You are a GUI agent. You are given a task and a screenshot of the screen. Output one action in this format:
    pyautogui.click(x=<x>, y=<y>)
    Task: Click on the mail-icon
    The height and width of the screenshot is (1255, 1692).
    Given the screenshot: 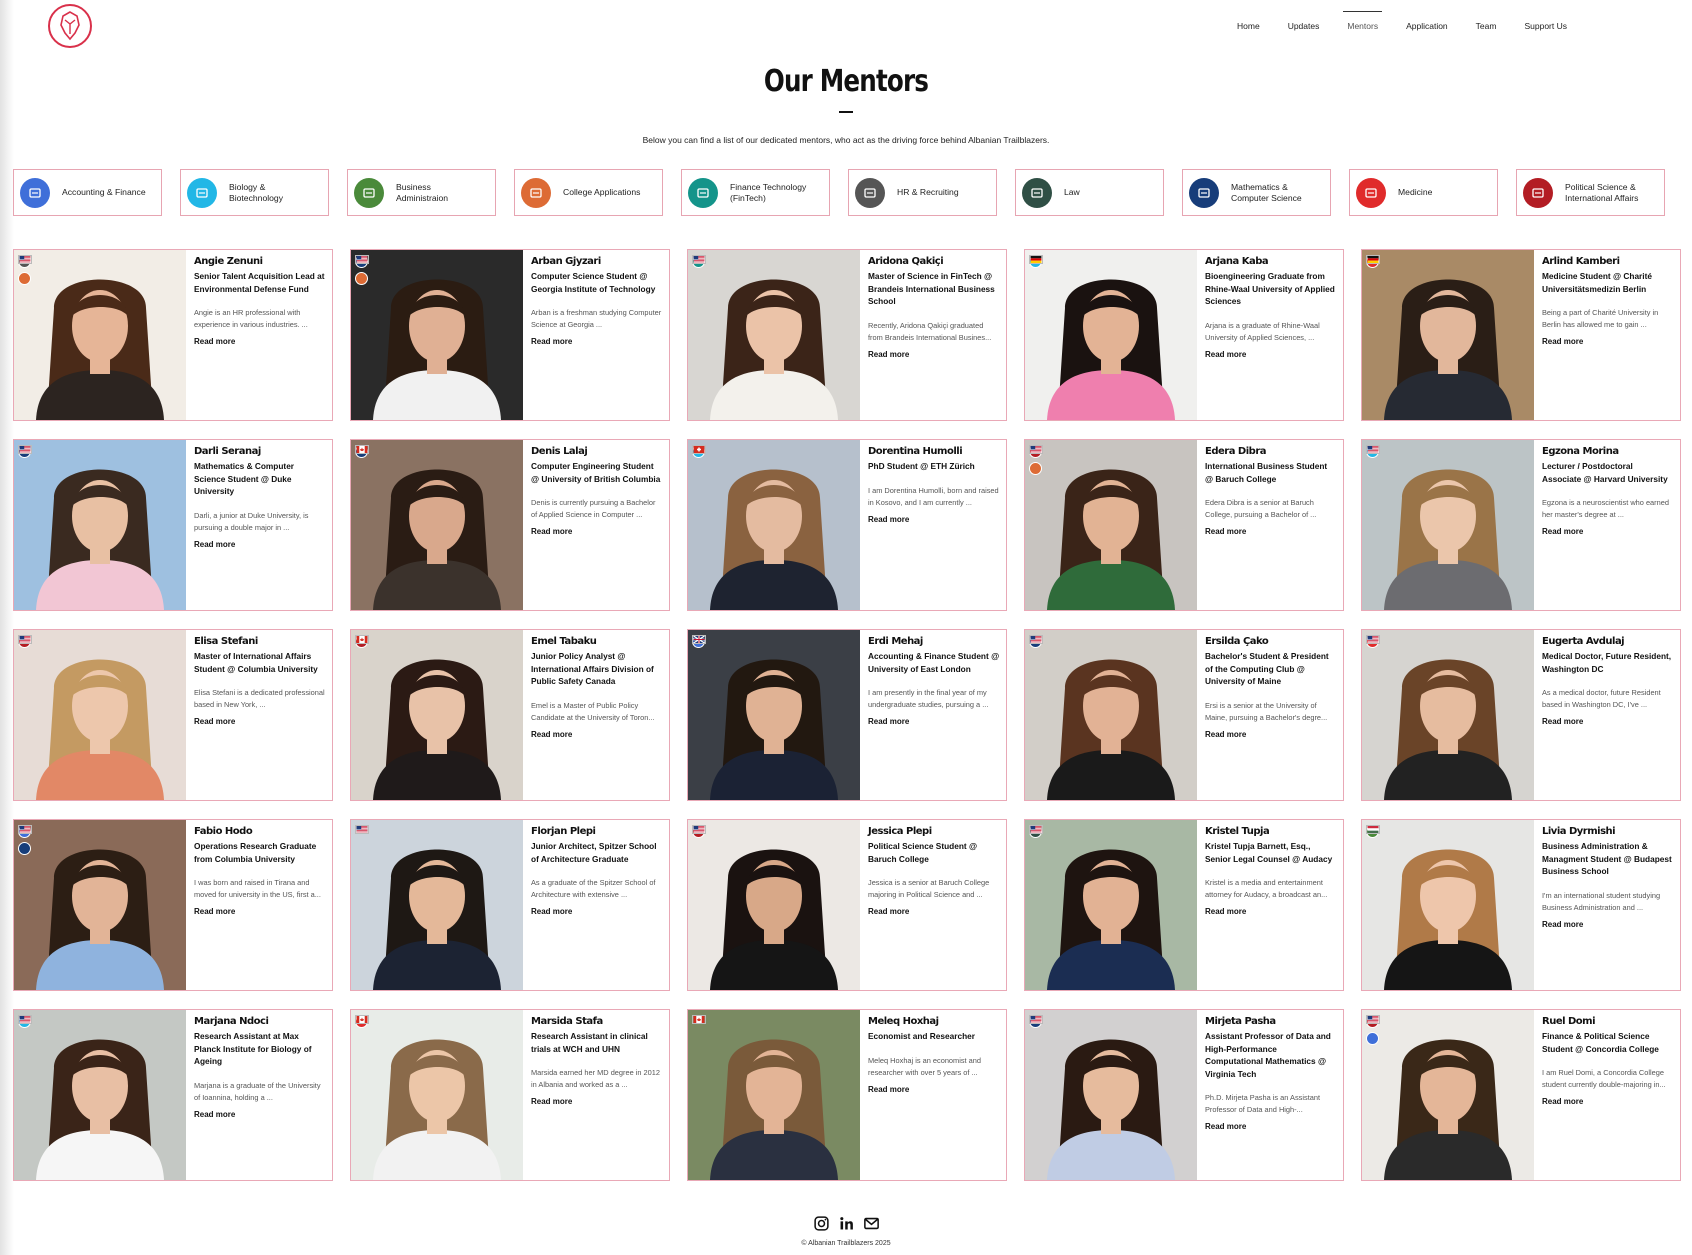 What is the action you would take?
    pyautogui.click(x=871, y=1223)
    